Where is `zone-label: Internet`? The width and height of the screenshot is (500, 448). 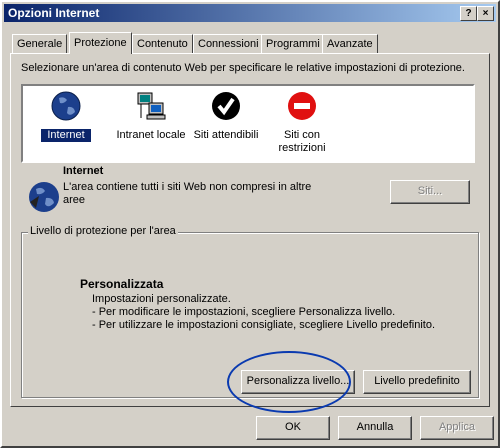
zone-label: Internet is located at coordinates (66, 135).